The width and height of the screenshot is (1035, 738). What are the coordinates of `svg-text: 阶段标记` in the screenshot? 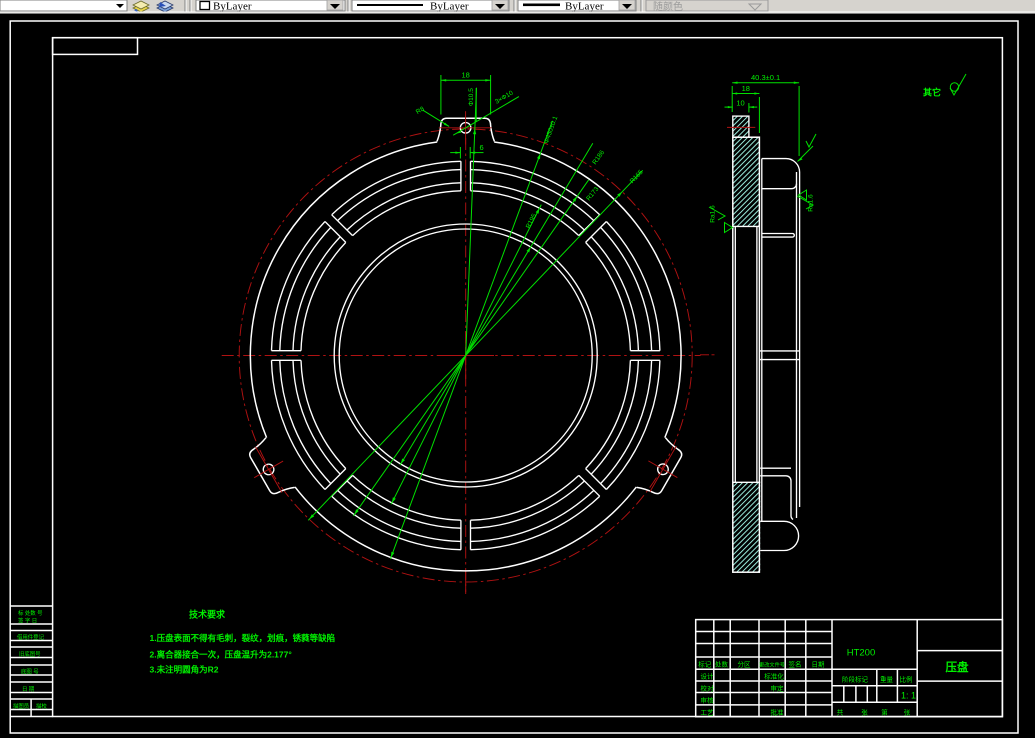 It's located at (855, 679).